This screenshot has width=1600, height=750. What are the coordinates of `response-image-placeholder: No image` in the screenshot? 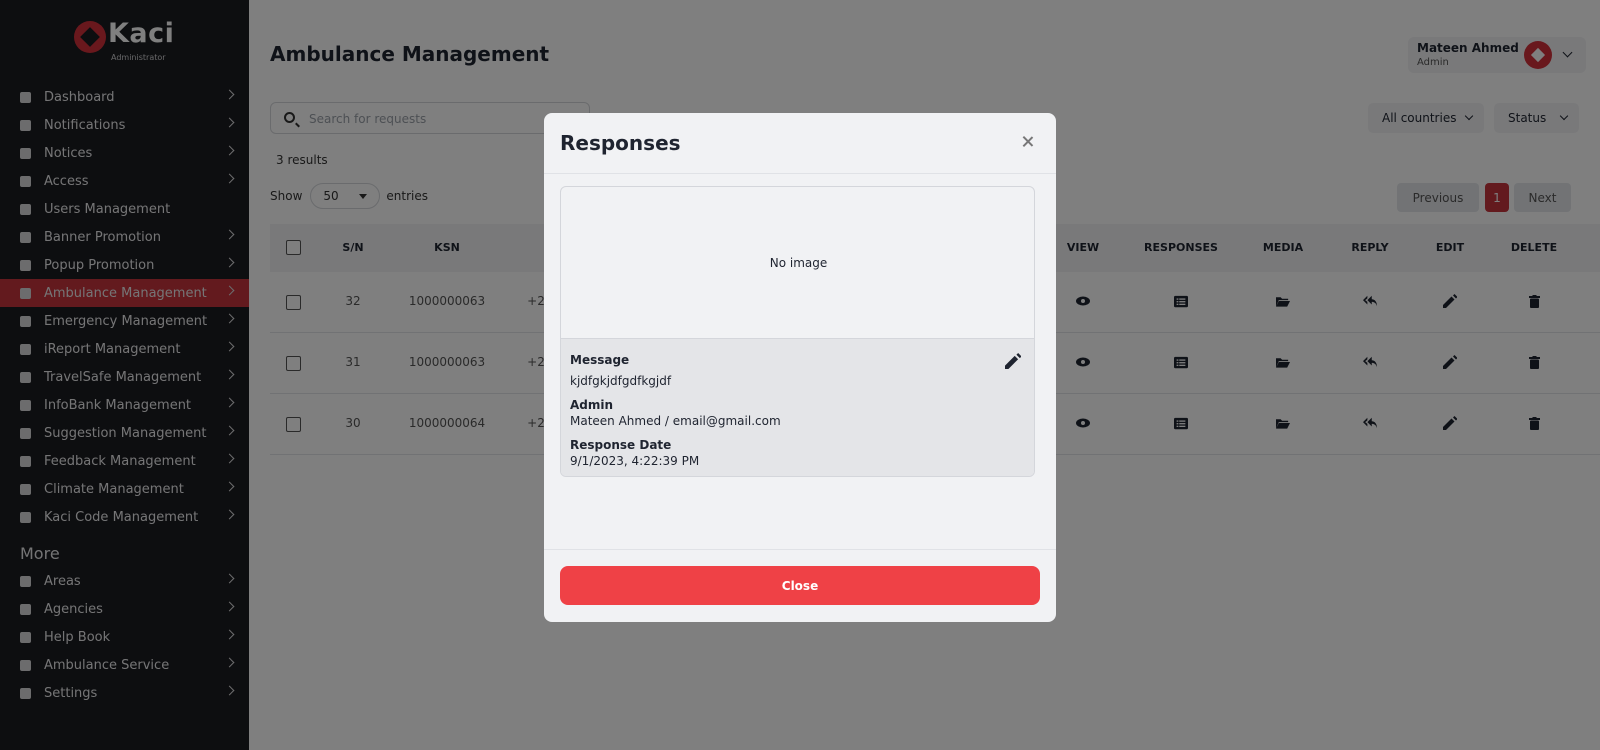 It's located at (797, 263).